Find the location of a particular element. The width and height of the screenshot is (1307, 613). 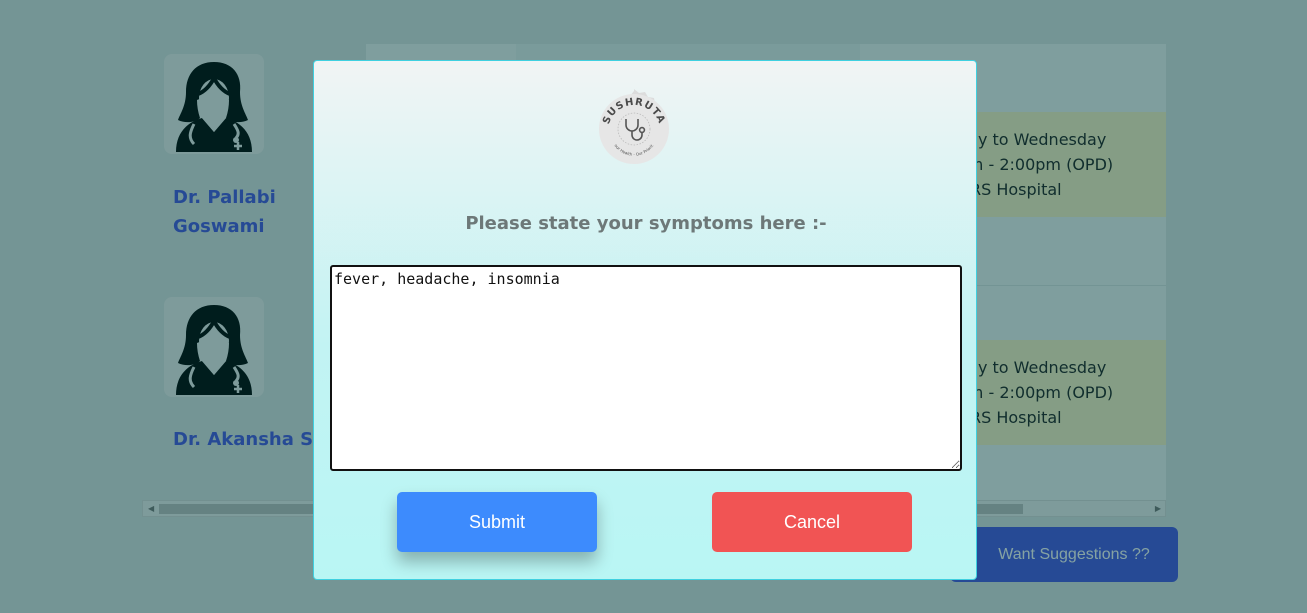

cancel-button: Cancel is located at coordinates (812, 522).